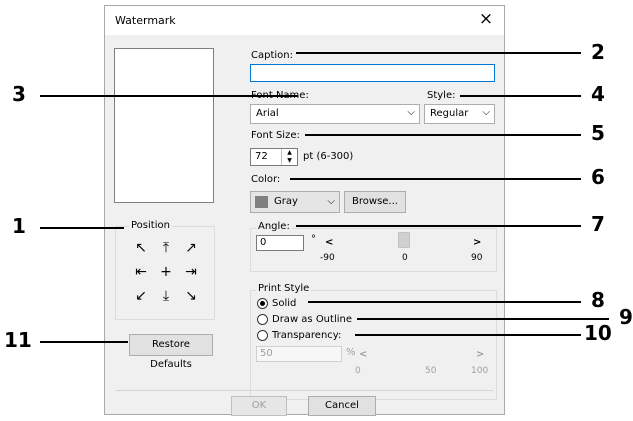 This screenshot has width=633, height=421. I want to click on footer-separator, so click(304, 390).